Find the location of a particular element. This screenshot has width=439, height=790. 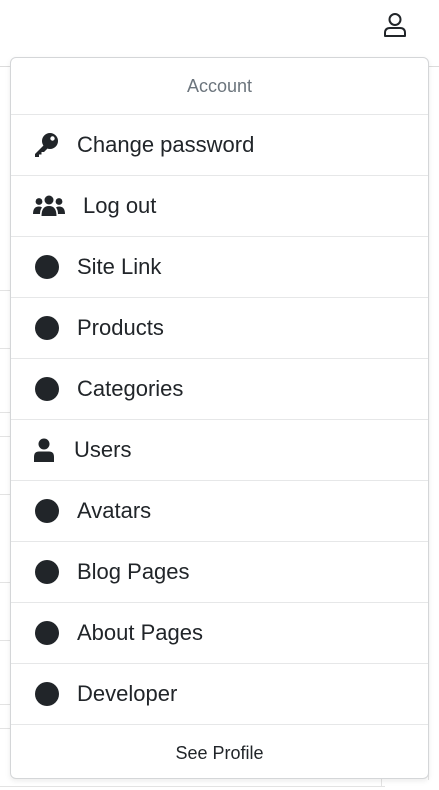

menu-item-avatars: Avatars is located at coordinates (219, 511).